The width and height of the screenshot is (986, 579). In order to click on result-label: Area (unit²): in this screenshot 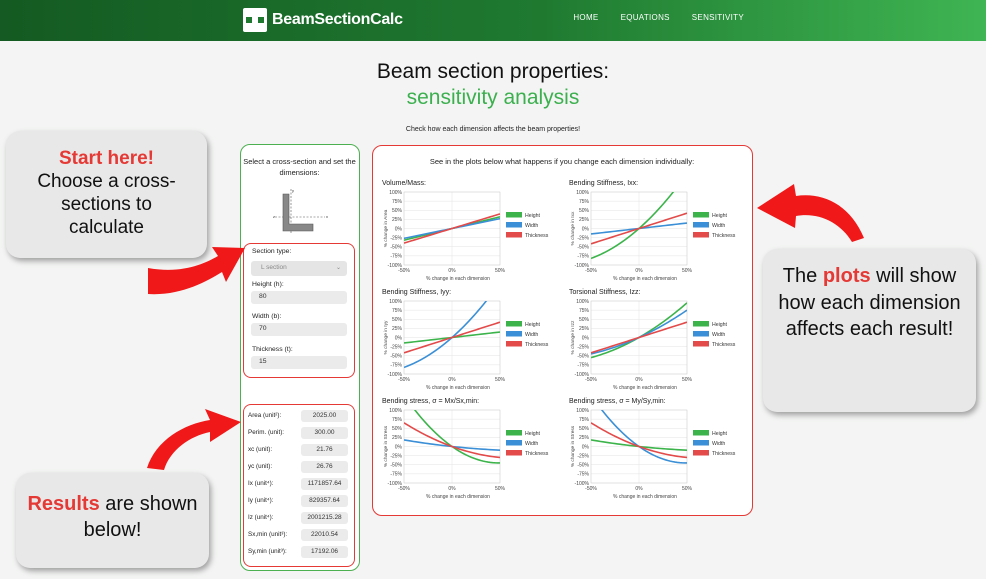, I will do `click(265, 415)`.